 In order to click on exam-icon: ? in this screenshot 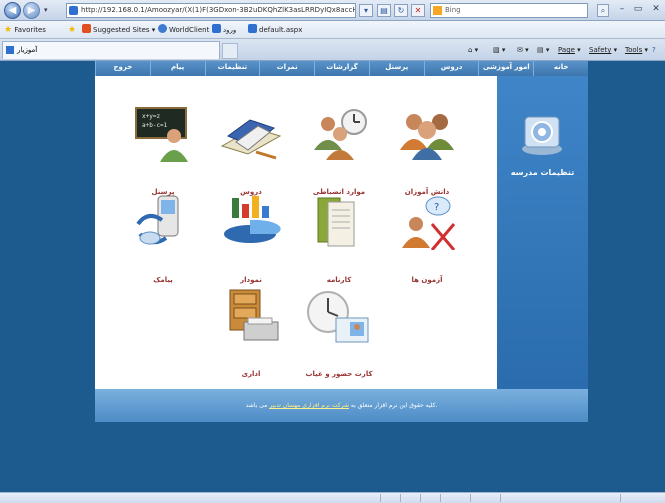, I will do `click(429, 223)`.